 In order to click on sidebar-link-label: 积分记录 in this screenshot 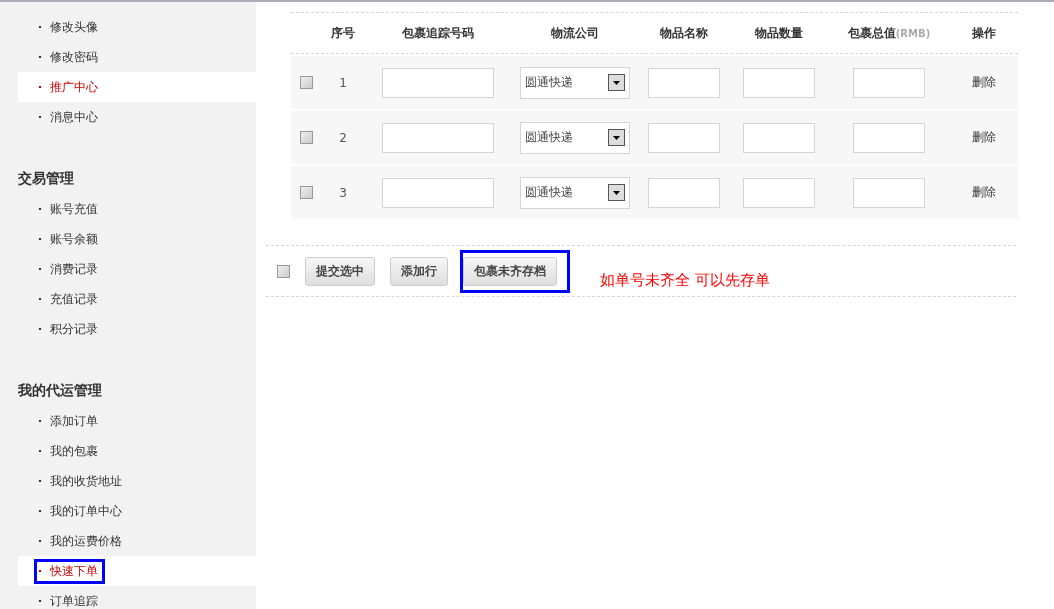, I will do `click(74, 329)`.